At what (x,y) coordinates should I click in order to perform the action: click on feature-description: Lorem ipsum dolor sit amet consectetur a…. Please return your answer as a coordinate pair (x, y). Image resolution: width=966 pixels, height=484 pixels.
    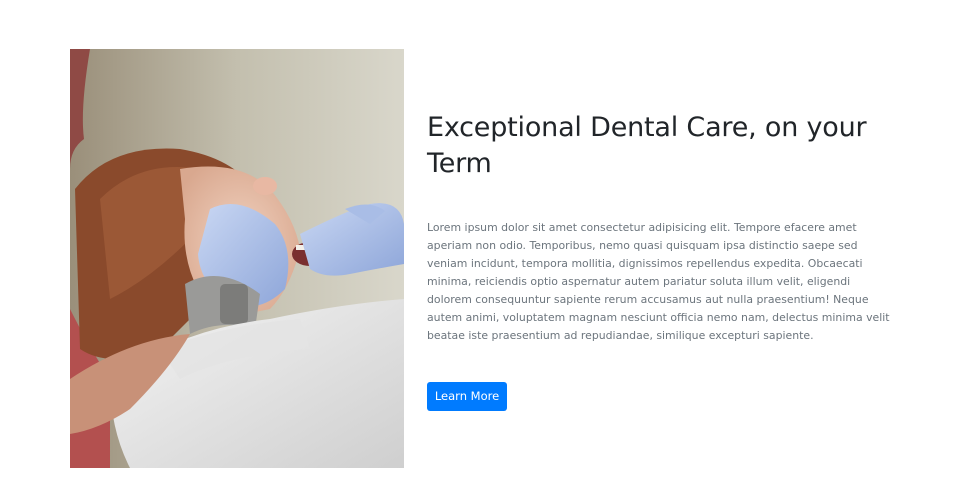
    Looking at the image, I should click on (658, 281).